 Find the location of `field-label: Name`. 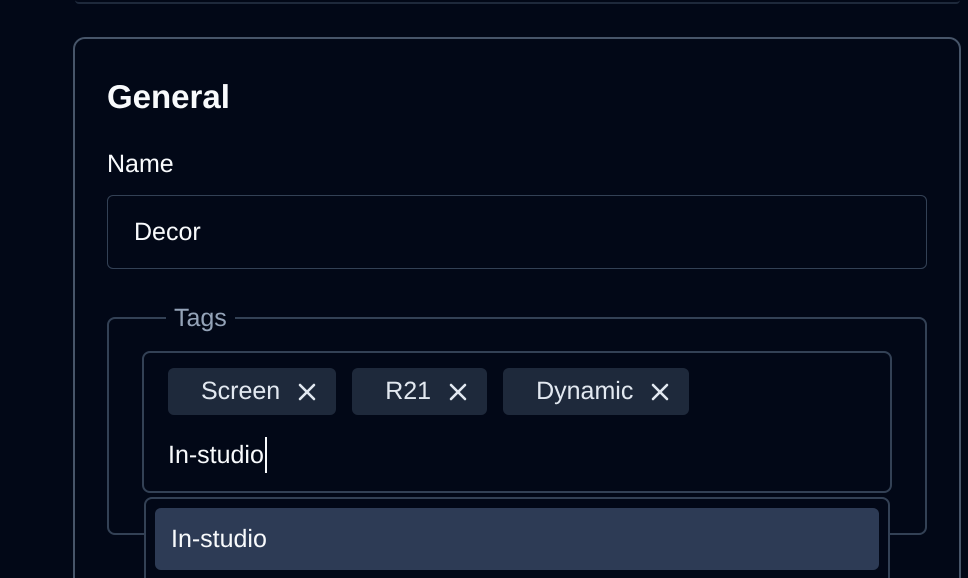

field-label: Name is located at coordinates (140, 164).